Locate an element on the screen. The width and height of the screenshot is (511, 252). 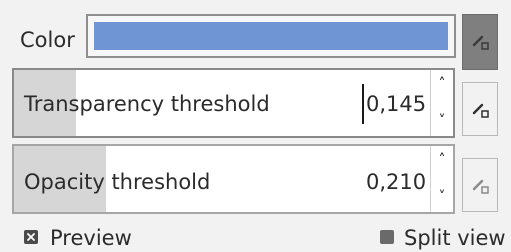
preview-checkbox is located at coordinates (32, 238).